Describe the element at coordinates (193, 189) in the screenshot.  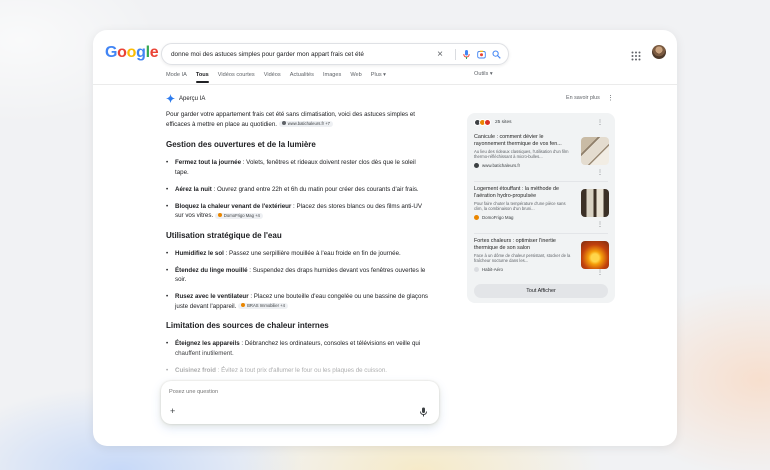
I see `tip-heading: Aérez la nuit` at that location.